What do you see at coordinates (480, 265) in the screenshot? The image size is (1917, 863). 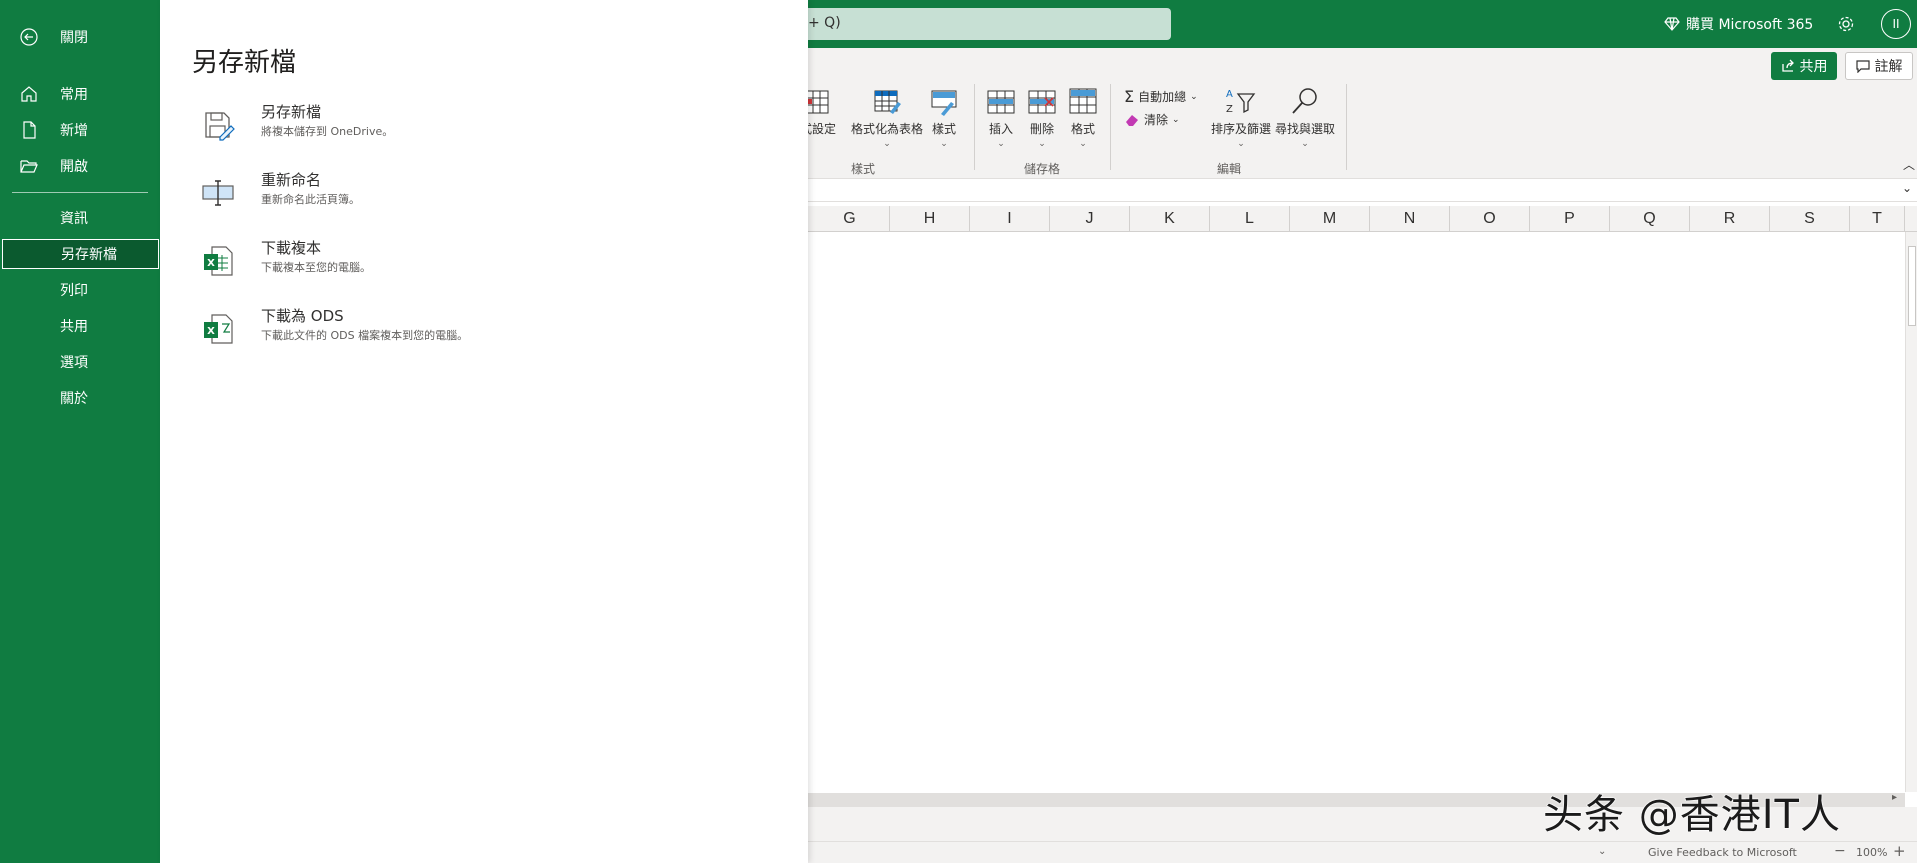 I see `download-copy-option: X 下載複本 下載複本至您的電腦。` at bounding box center [480, 265].